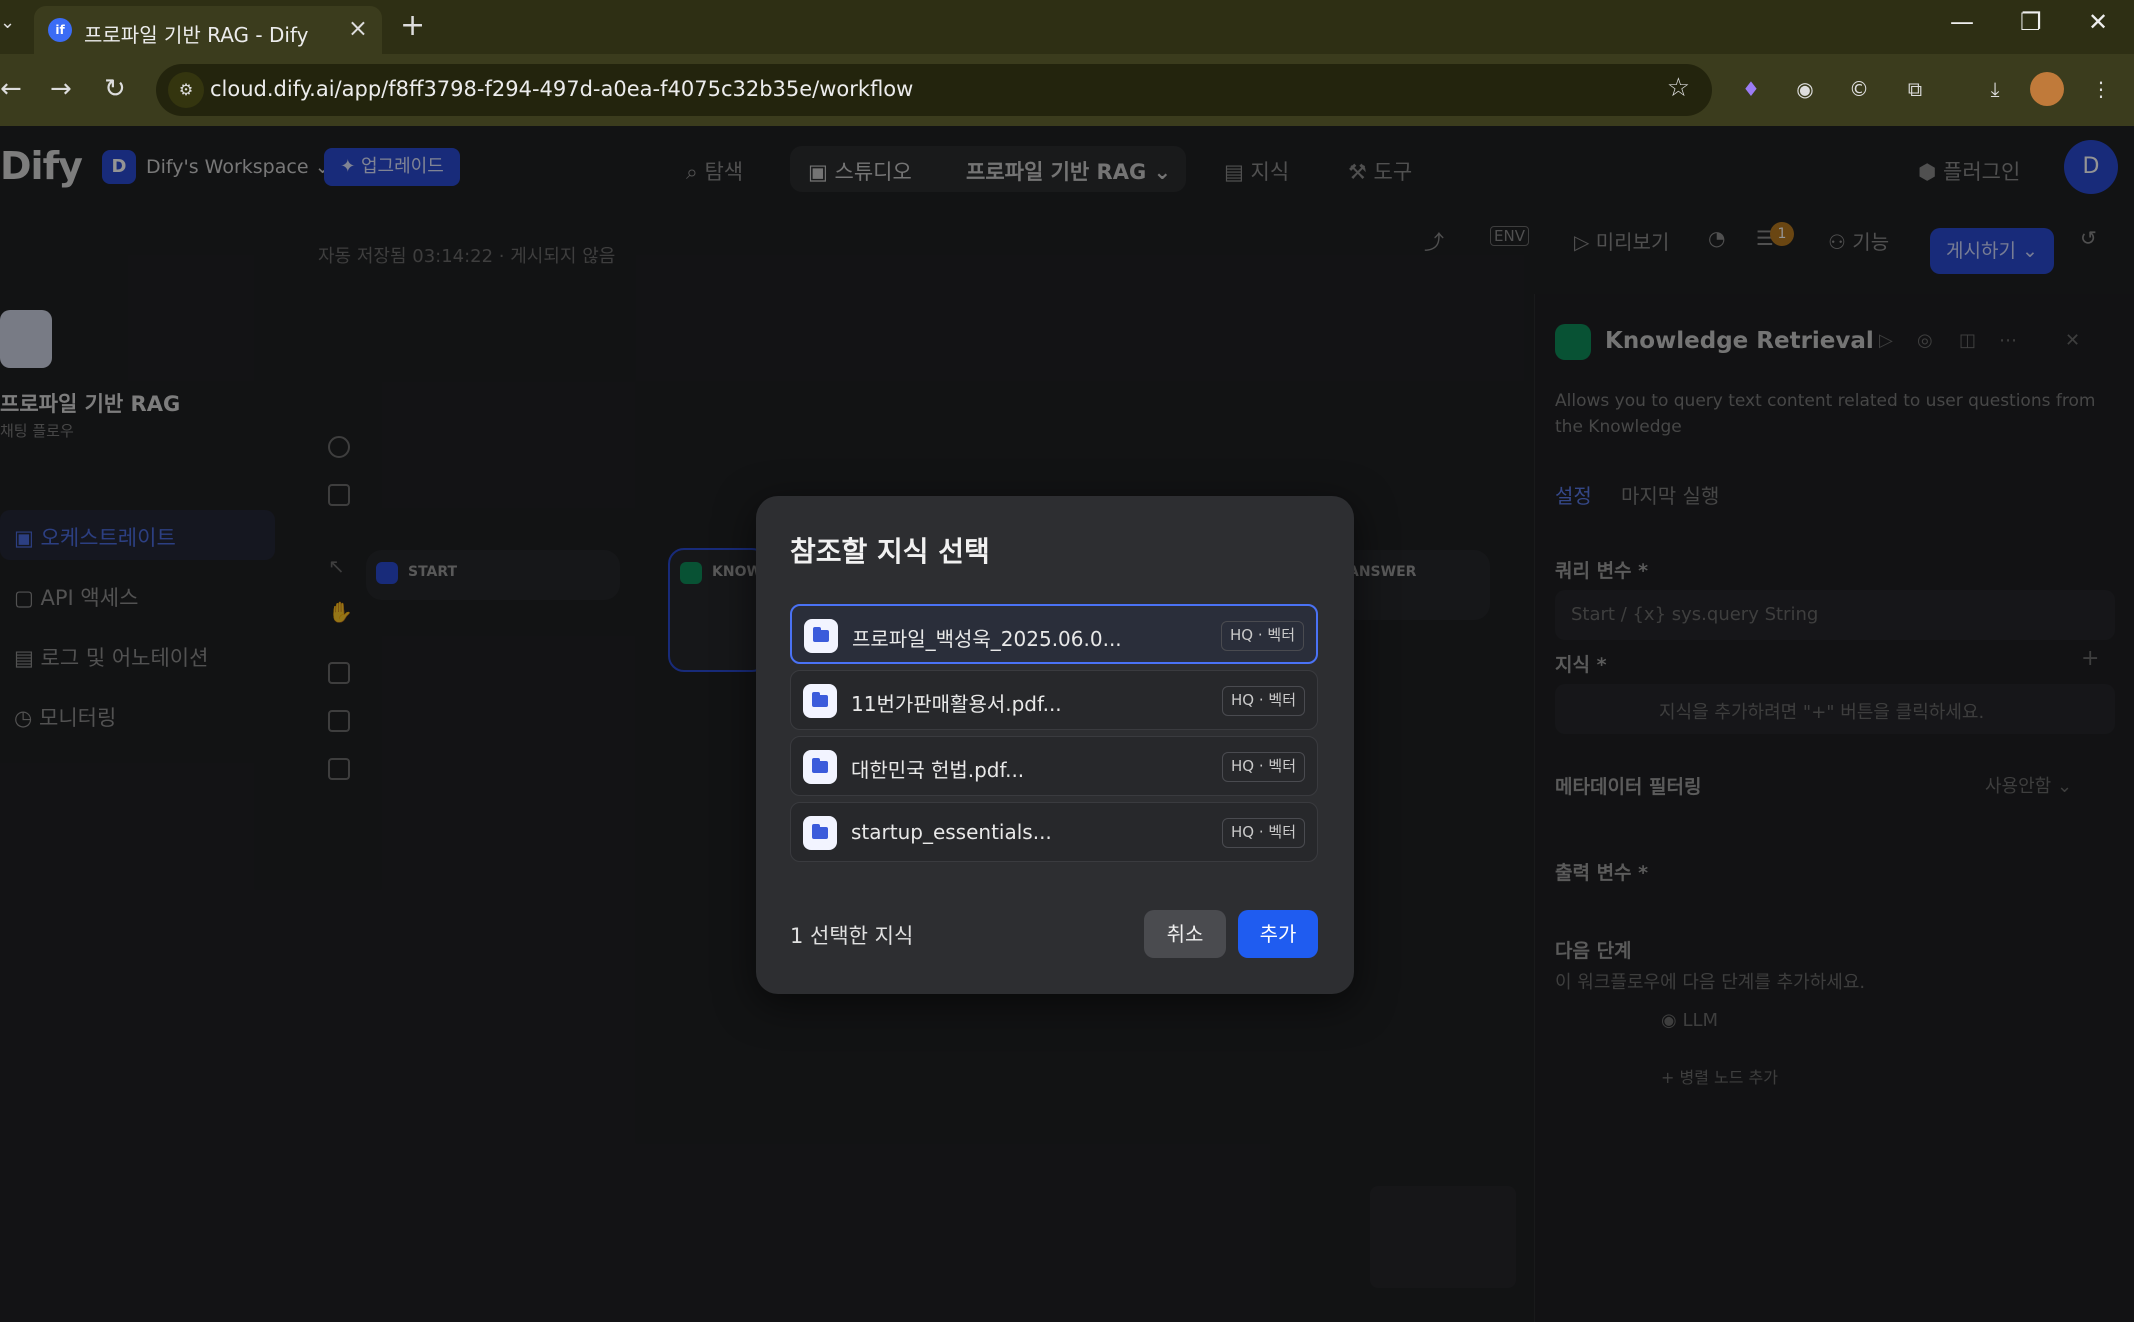 Image resolution: width=2134 pixels, height=1322 pixels. Describe the element at coordinates (186, 90) in the screenshot. I see `site-info-icon: ⚙` at that location.